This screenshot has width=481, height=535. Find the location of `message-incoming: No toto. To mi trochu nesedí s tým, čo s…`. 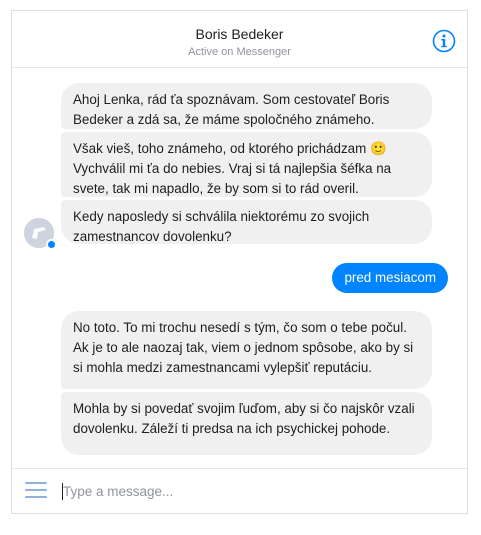

message-incoming: No toto. To mi trochu nesedí s tým, čo s… is located at coordinates (246, 350).